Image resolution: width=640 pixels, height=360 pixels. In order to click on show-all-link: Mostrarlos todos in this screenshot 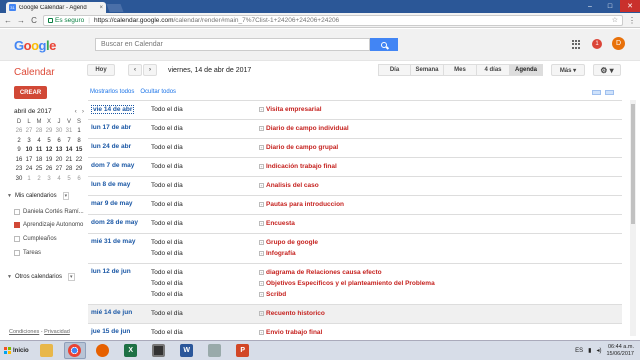, I will do `click(112, 92)`.